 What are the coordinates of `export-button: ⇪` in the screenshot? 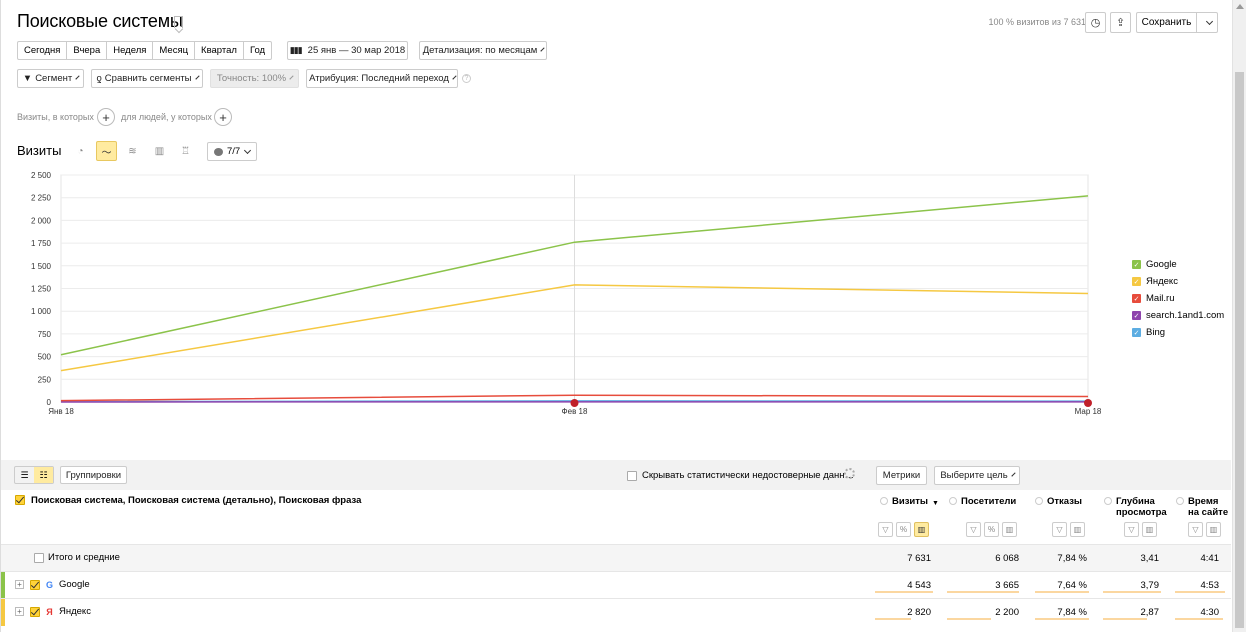 It's located at (1120, 22).